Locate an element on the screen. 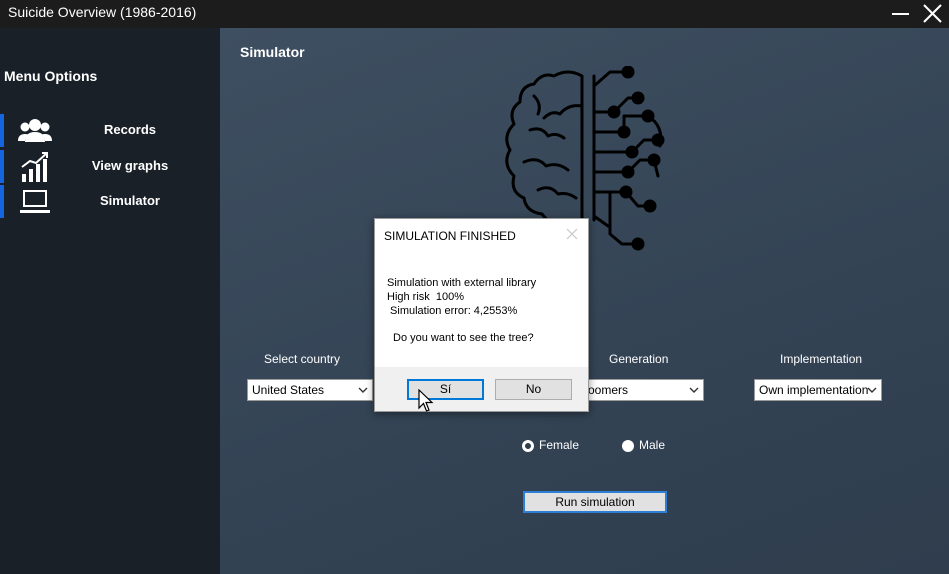 The width and height of the screenshot is (949, 574). dialog-message-line: Simulation with external library is located at coordinates (462, 283).